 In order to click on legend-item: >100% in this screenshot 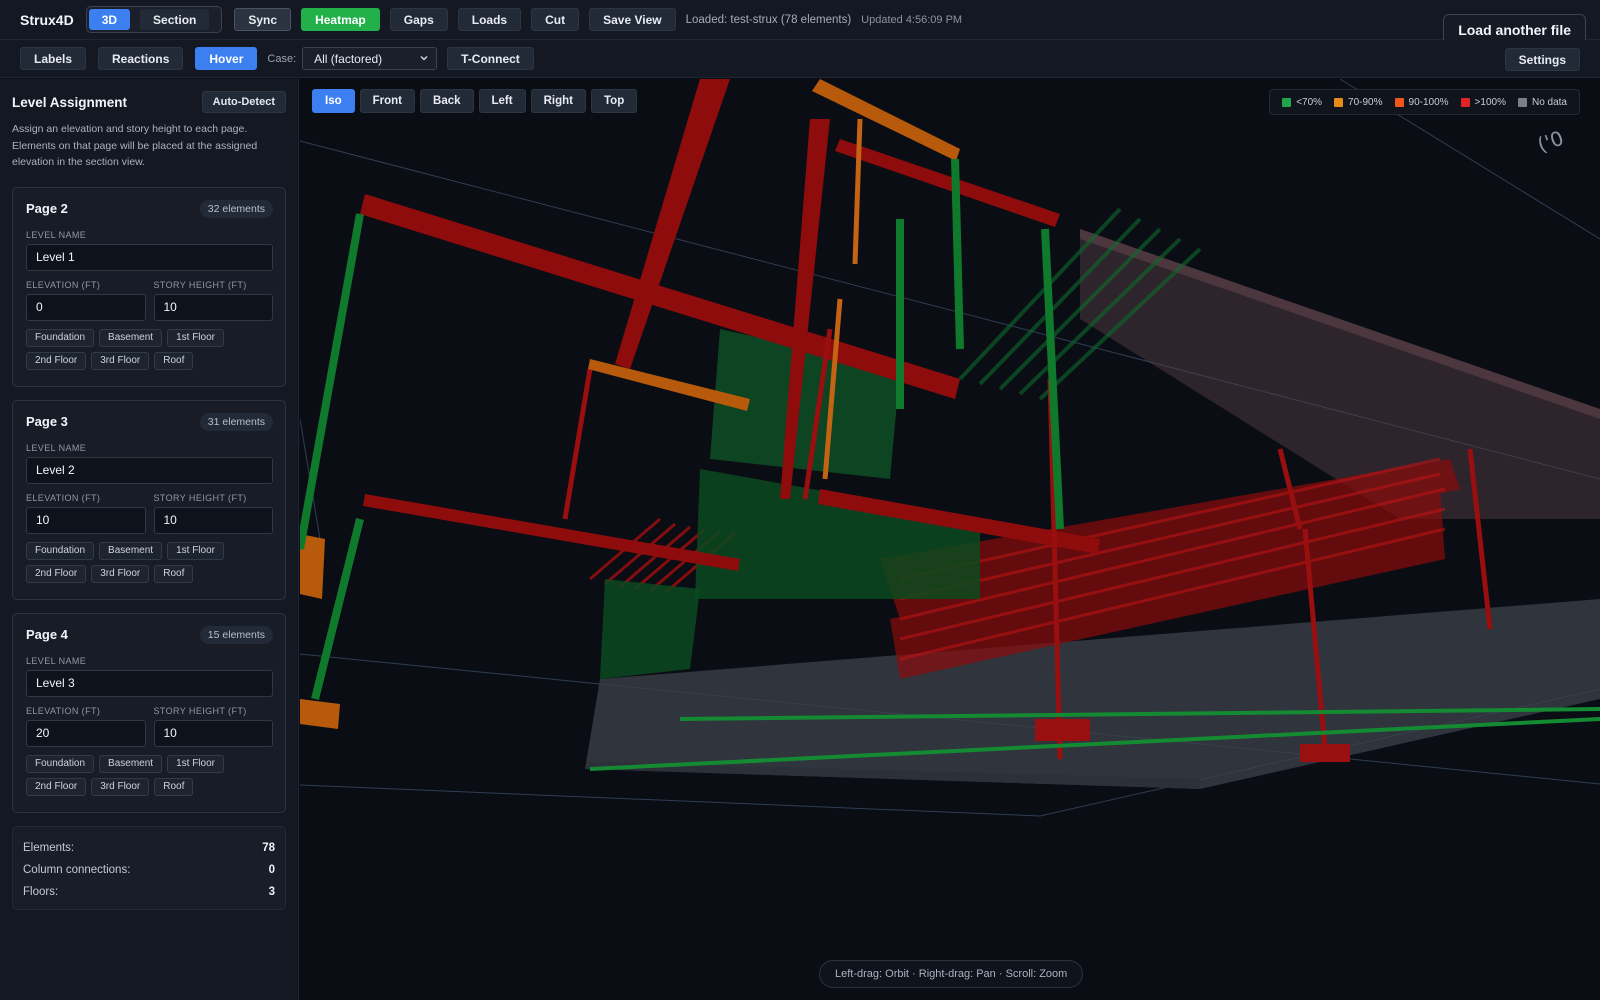, I will do `click(1483, 102)`.